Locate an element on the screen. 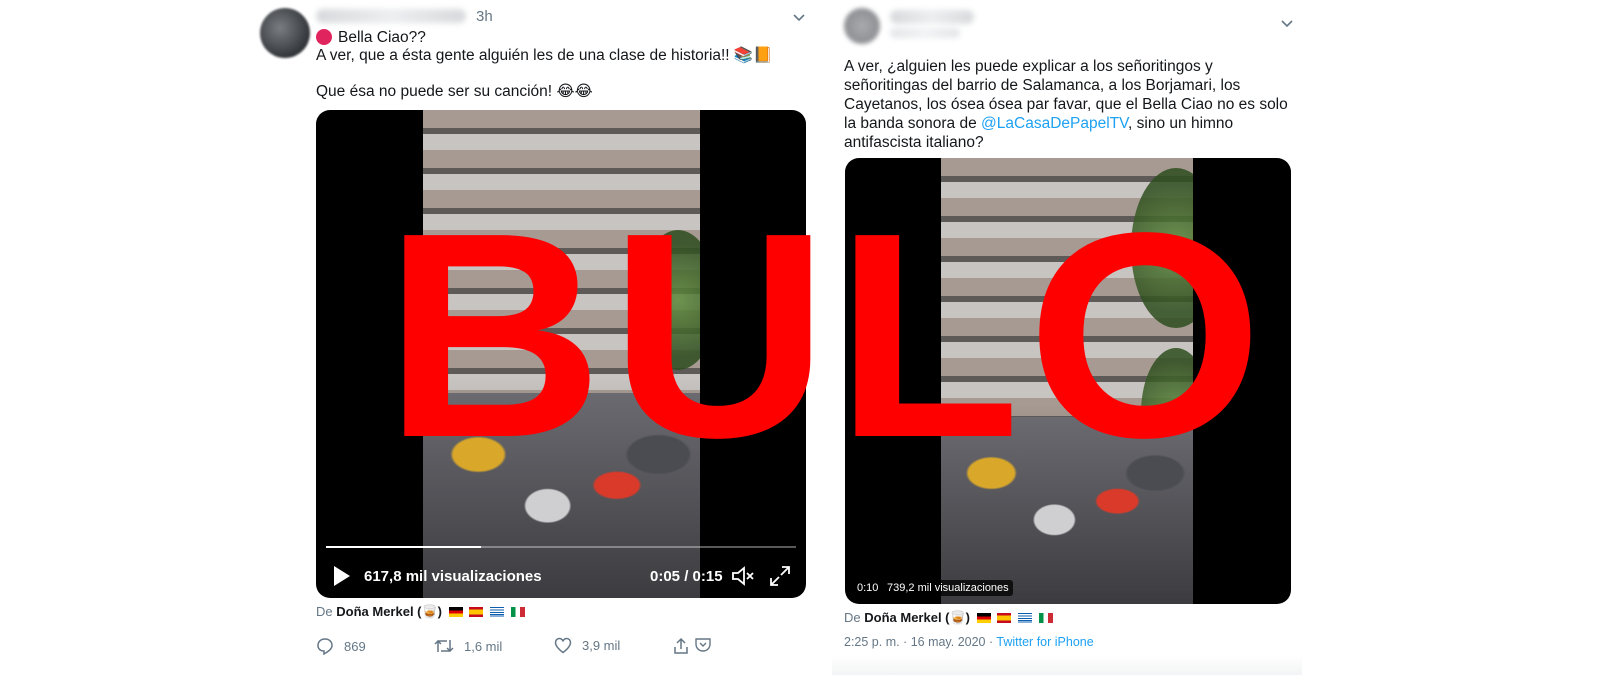  retweet-icon is located at coordinates (444, 646).